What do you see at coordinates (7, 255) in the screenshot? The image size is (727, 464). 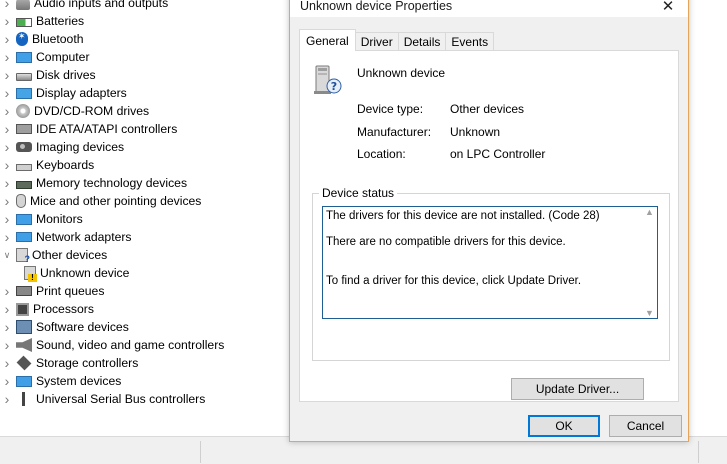 I see `chevron-down-icon: ∨` at bounding box center [7, 255].